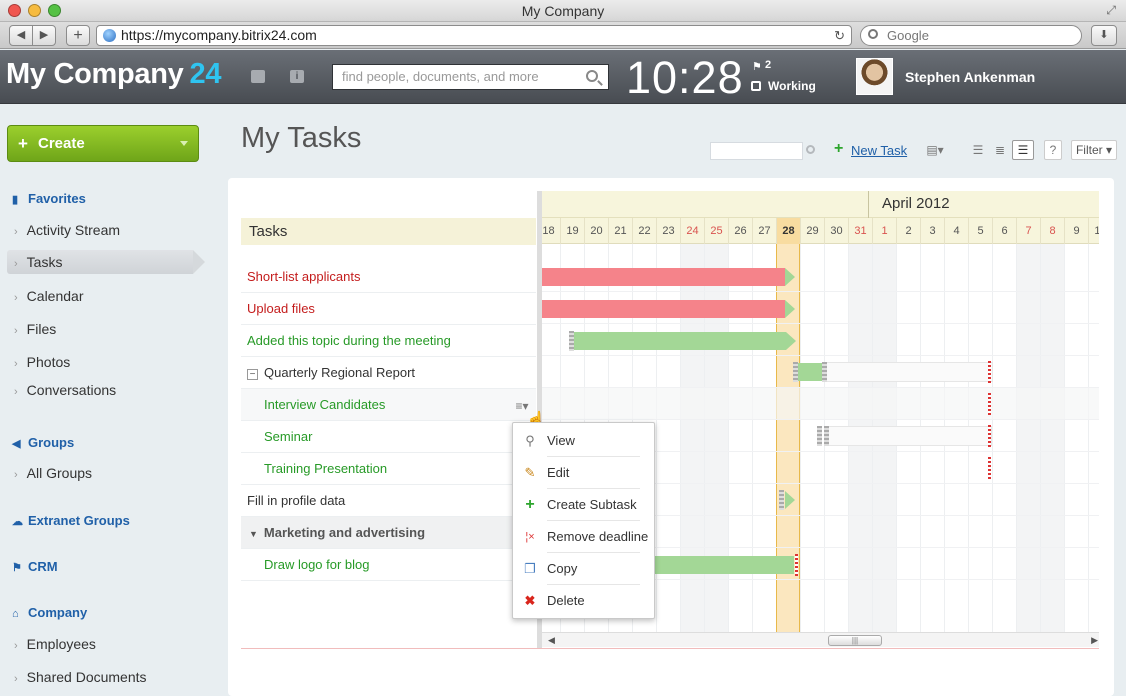 The image size is (1126, 696). I want to click on globe-icon, so click(109, 35).